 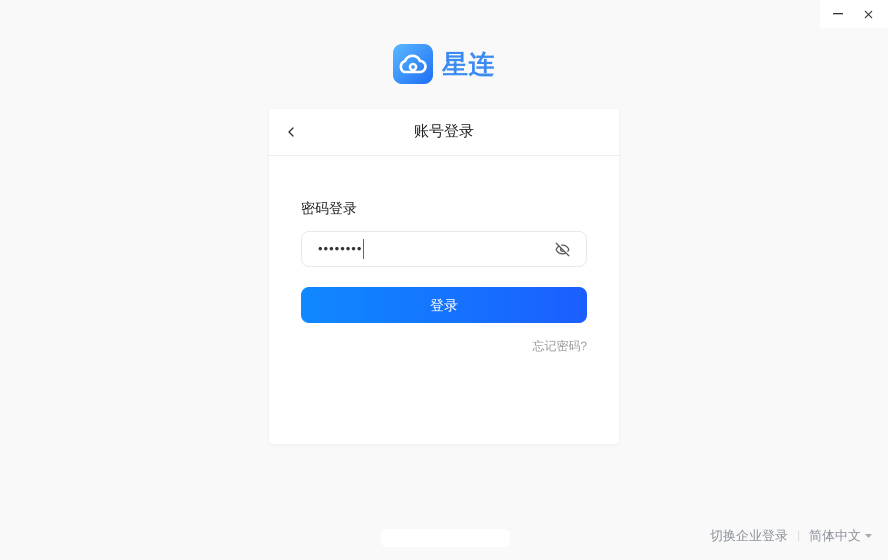 I want to click on password-field: ••••••••, so click(x=444, y=249).